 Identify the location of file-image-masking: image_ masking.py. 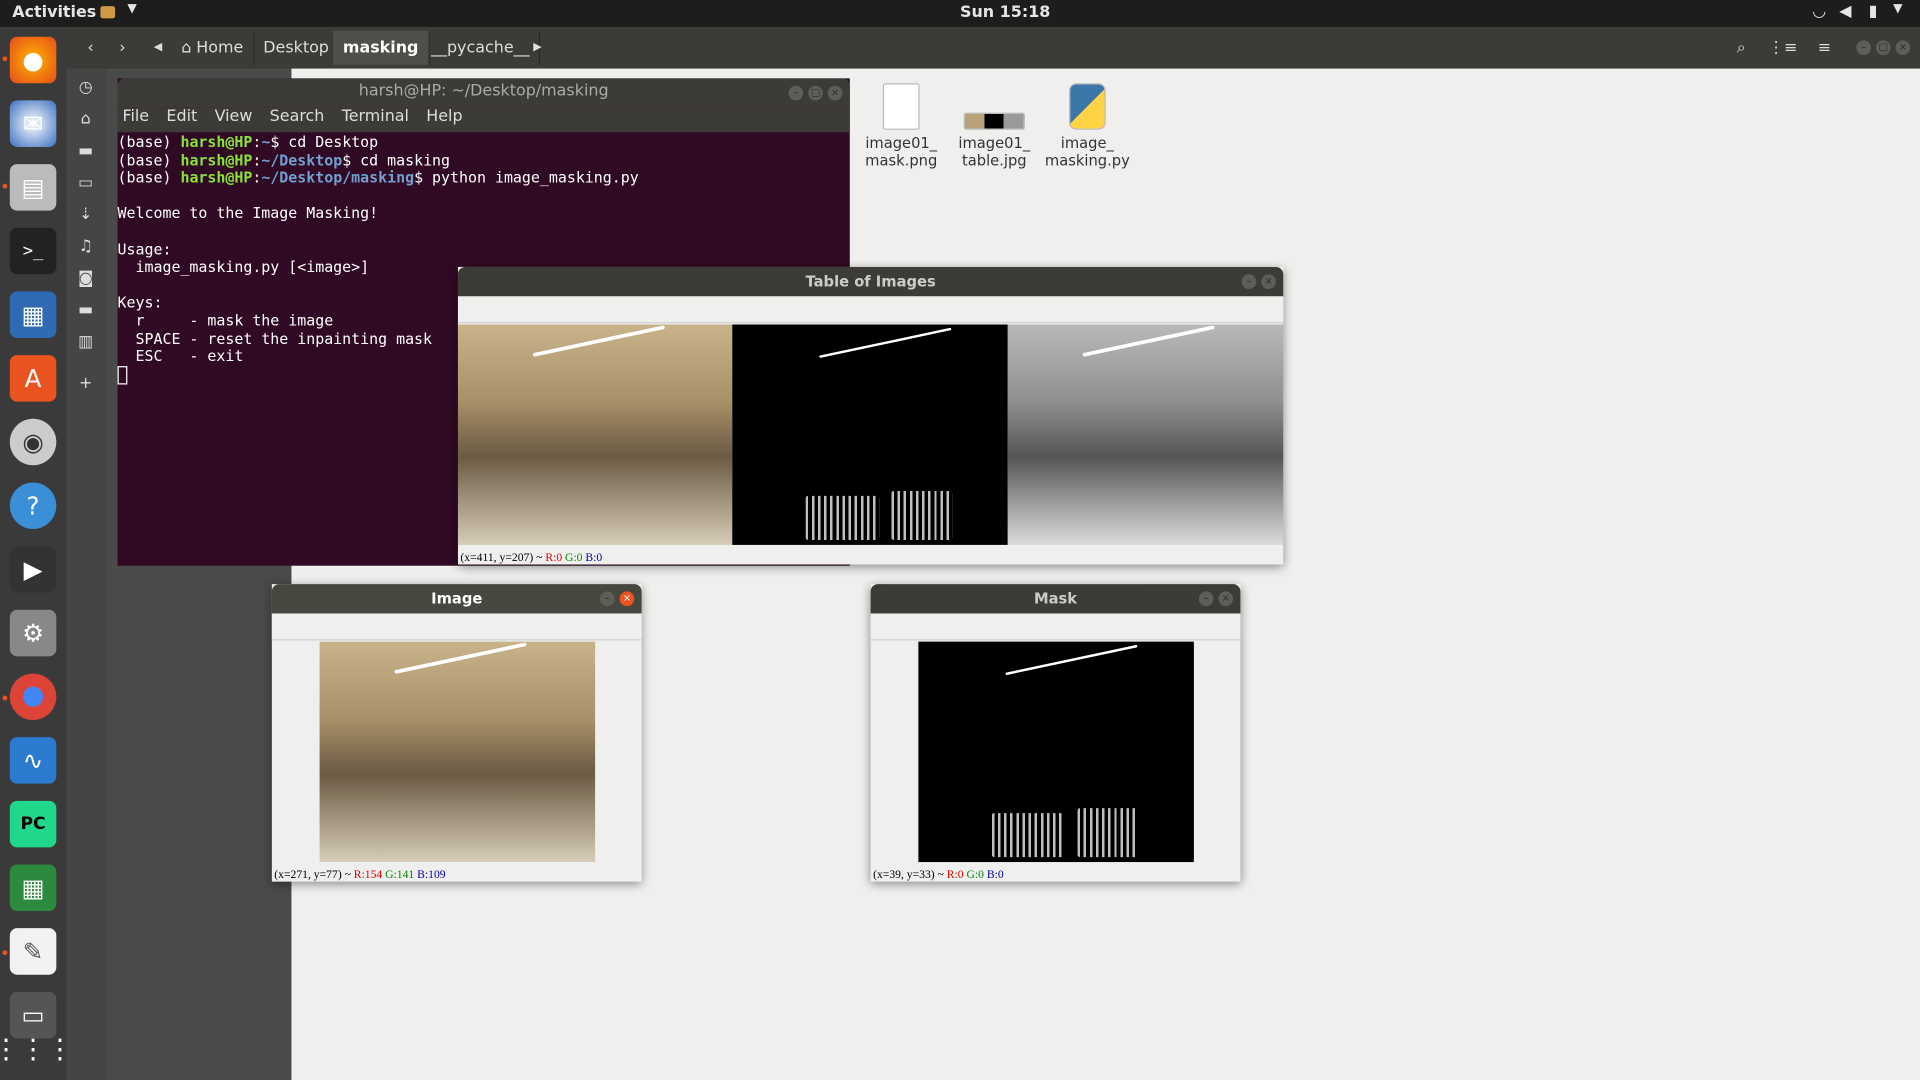
(1087, 126).